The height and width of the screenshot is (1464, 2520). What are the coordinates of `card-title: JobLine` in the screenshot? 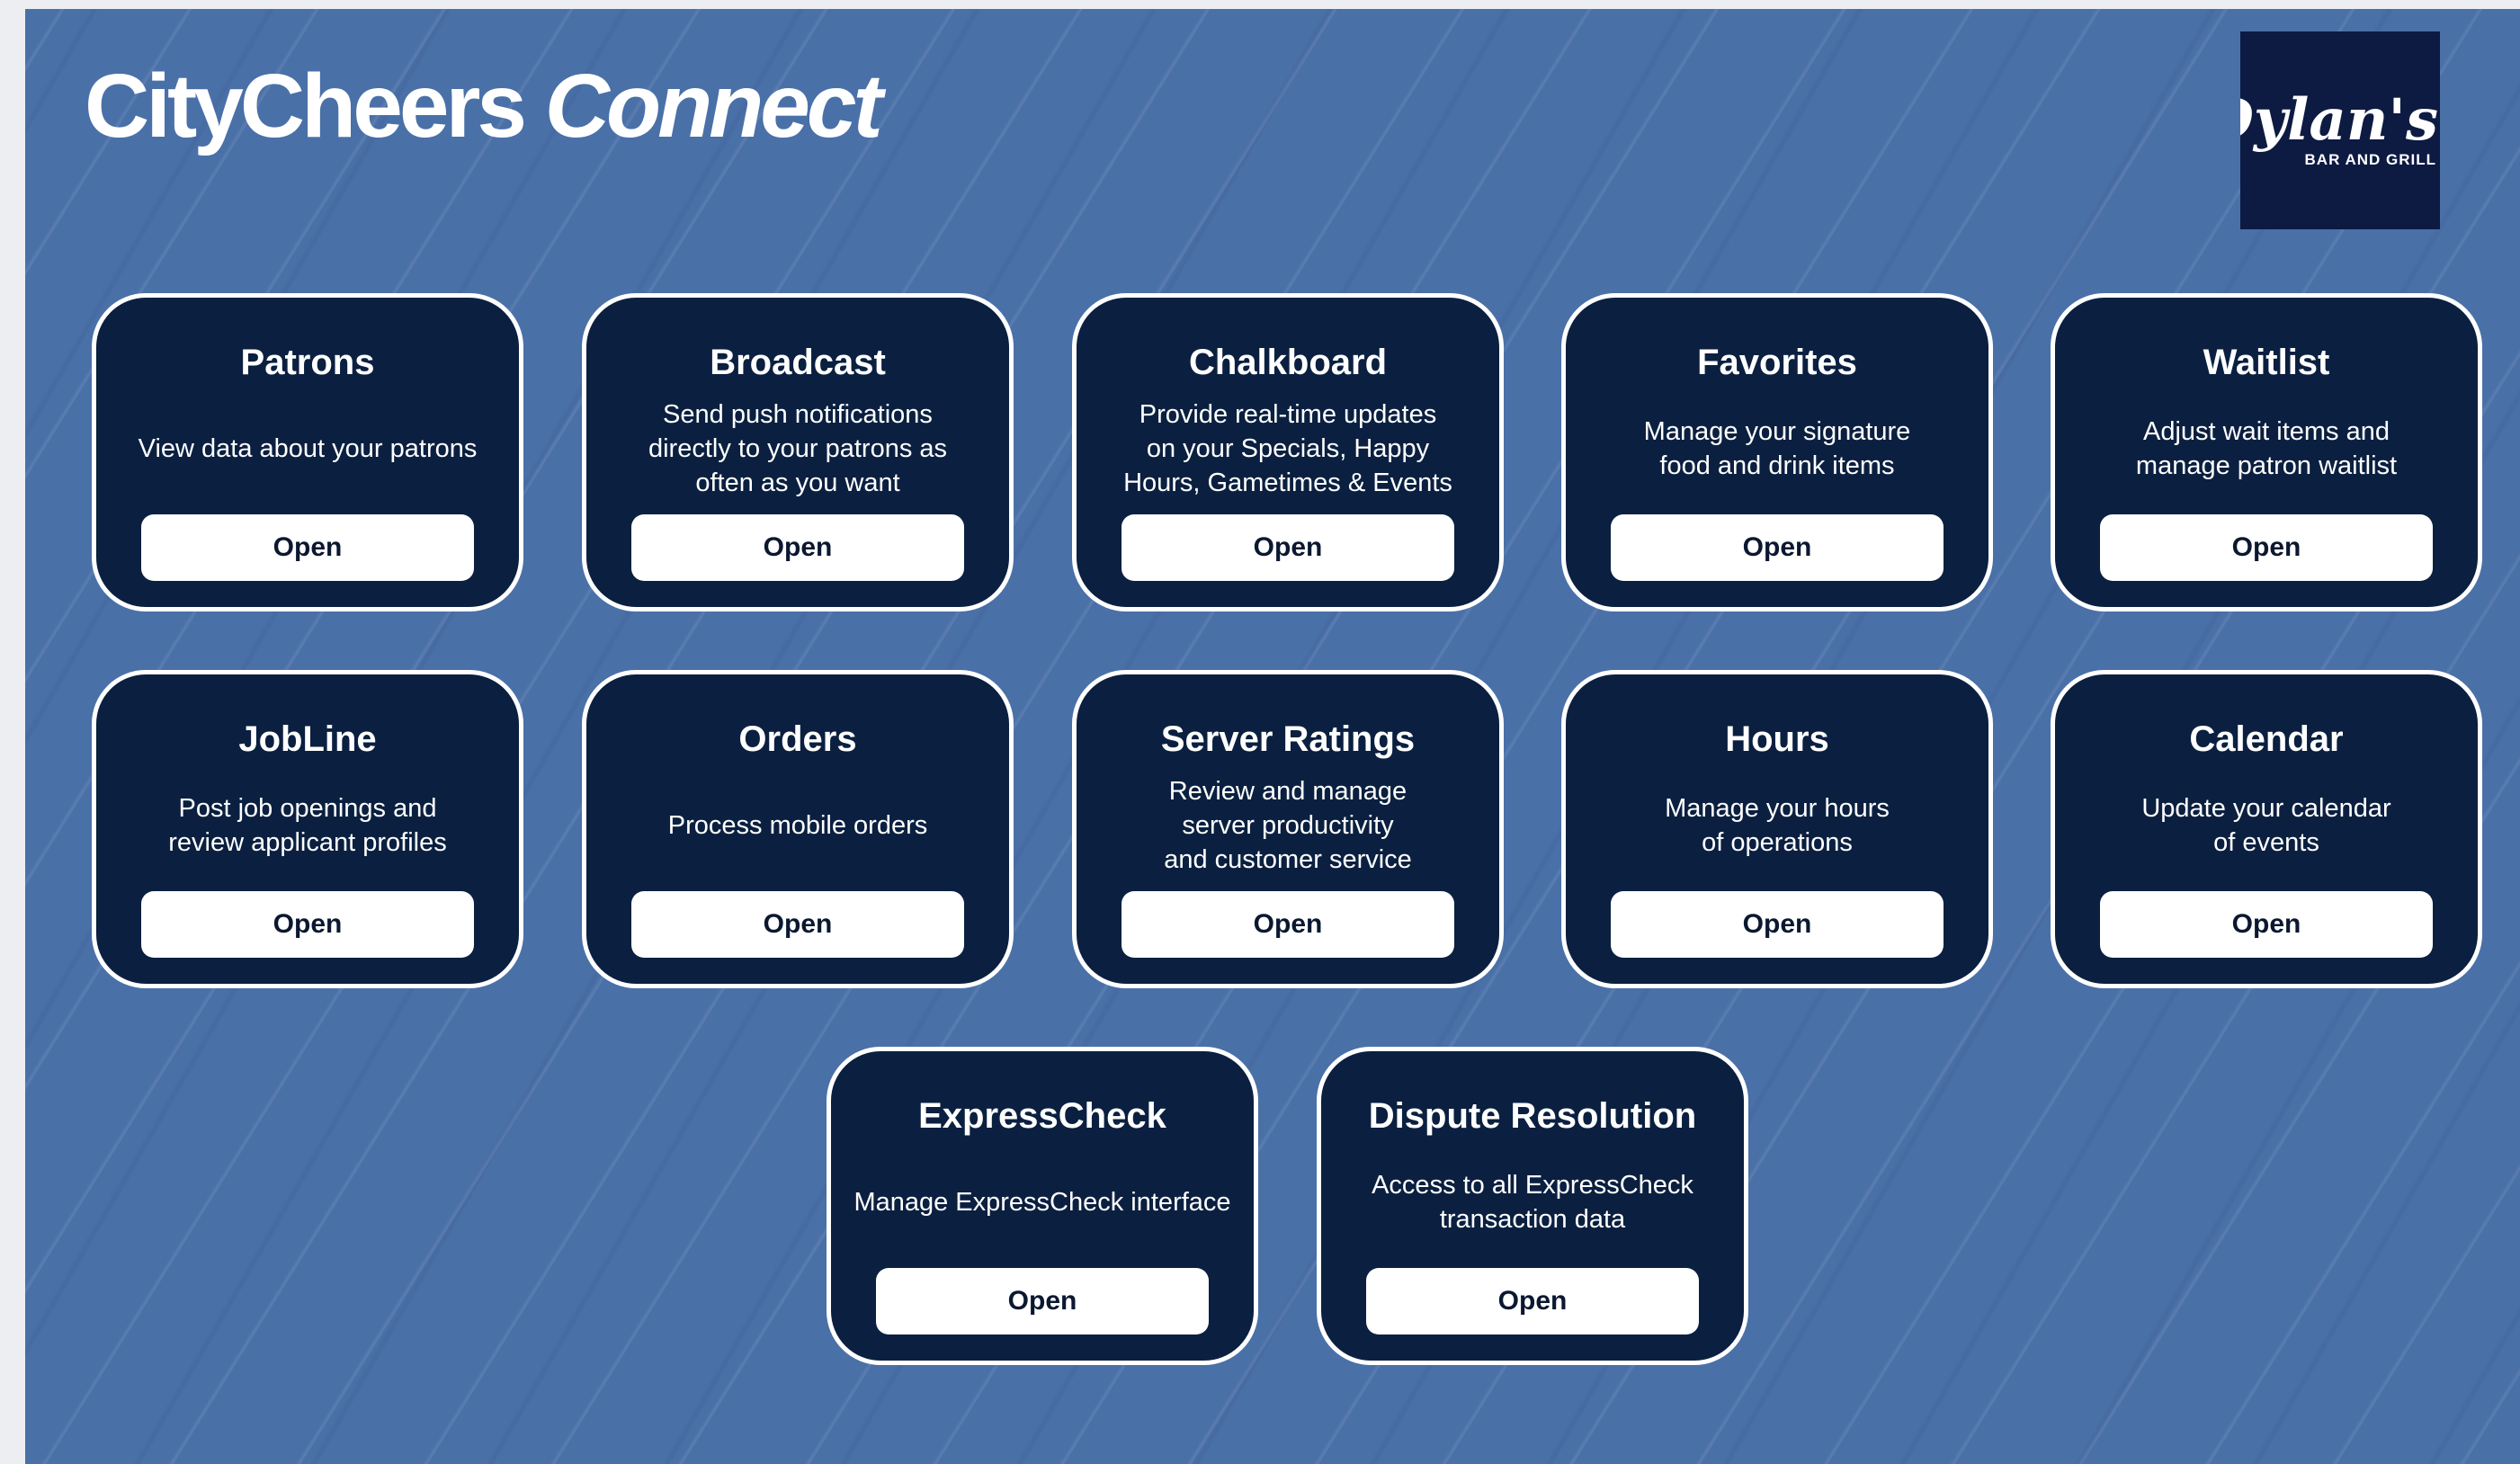 It's located at (307, 739).